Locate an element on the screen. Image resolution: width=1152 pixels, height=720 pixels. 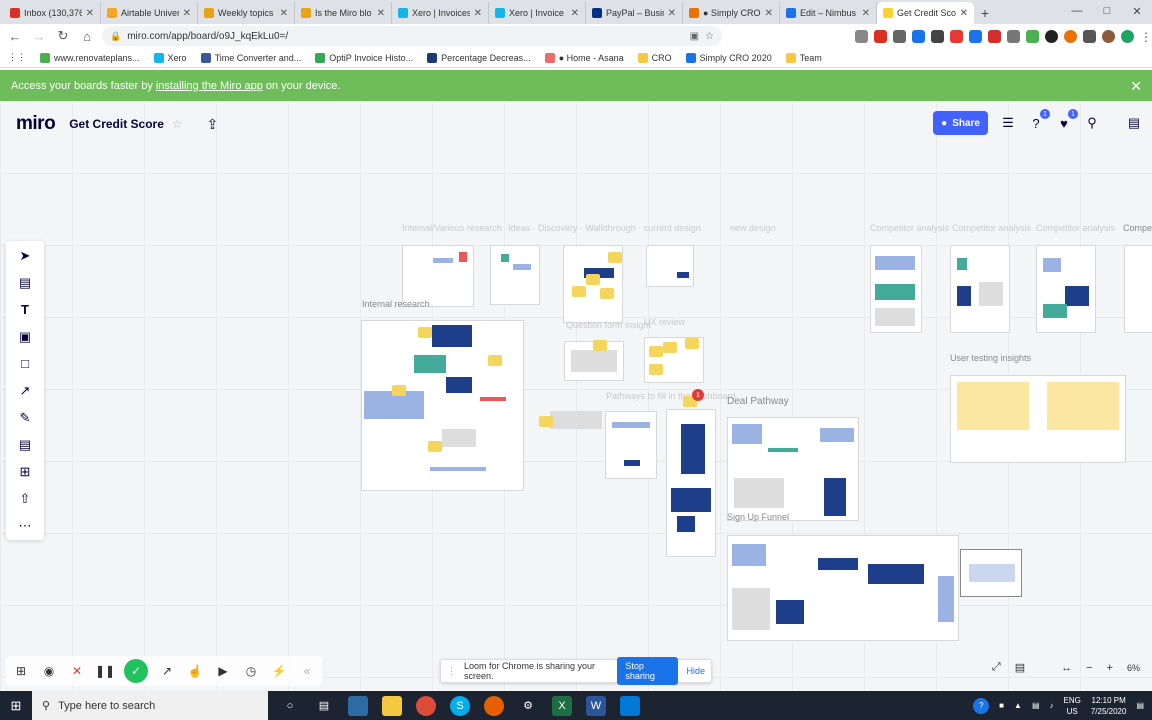
drag-handle-icon: ⋮ is located at coordinates (451, 671).